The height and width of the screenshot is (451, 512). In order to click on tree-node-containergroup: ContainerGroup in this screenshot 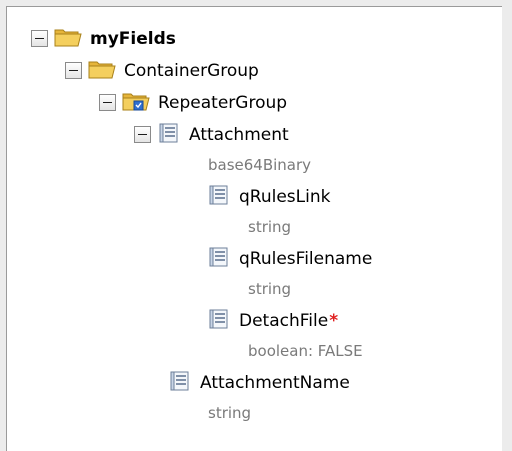, I will do `click(162, 70)`.